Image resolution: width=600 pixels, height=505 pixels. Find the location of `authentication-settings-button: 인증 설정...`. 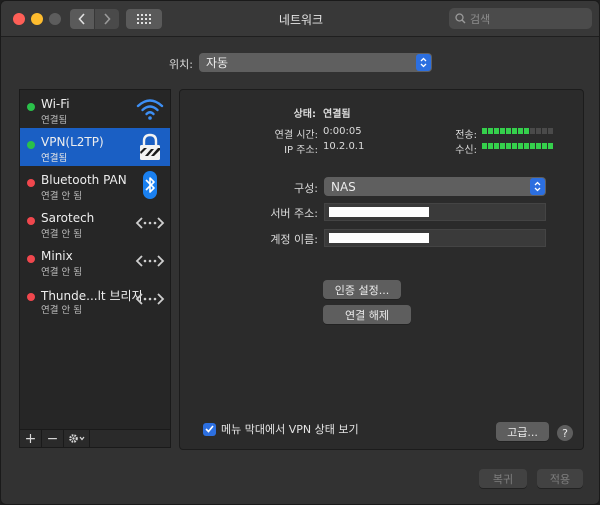

authentication-settings-button: 인증 설정... is located at coordinates (362, 289).